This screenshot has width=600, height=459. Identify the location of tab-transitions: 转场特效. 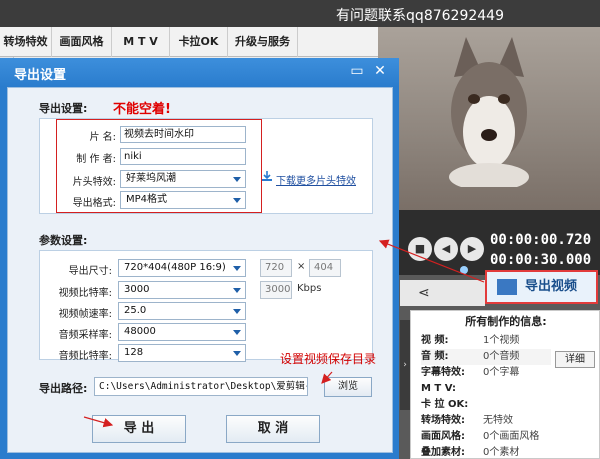
(26, 42).